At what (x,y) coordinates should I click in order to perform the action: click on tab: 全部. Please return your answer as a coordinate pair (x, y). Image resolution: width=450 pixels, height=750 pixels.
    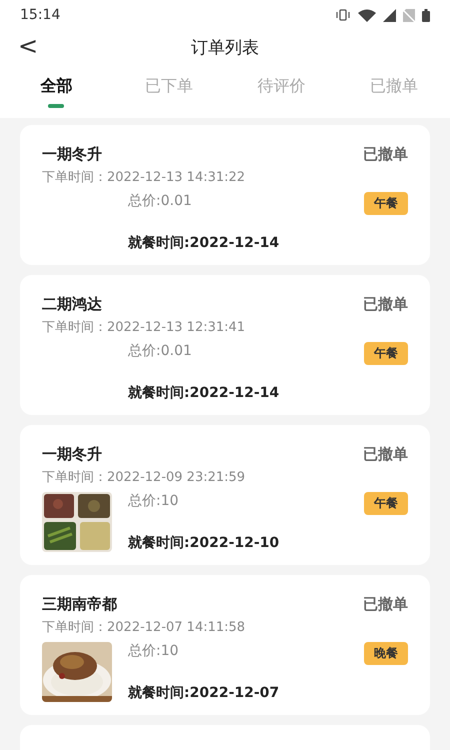
    Looking at the image, I should click on (56, 91).